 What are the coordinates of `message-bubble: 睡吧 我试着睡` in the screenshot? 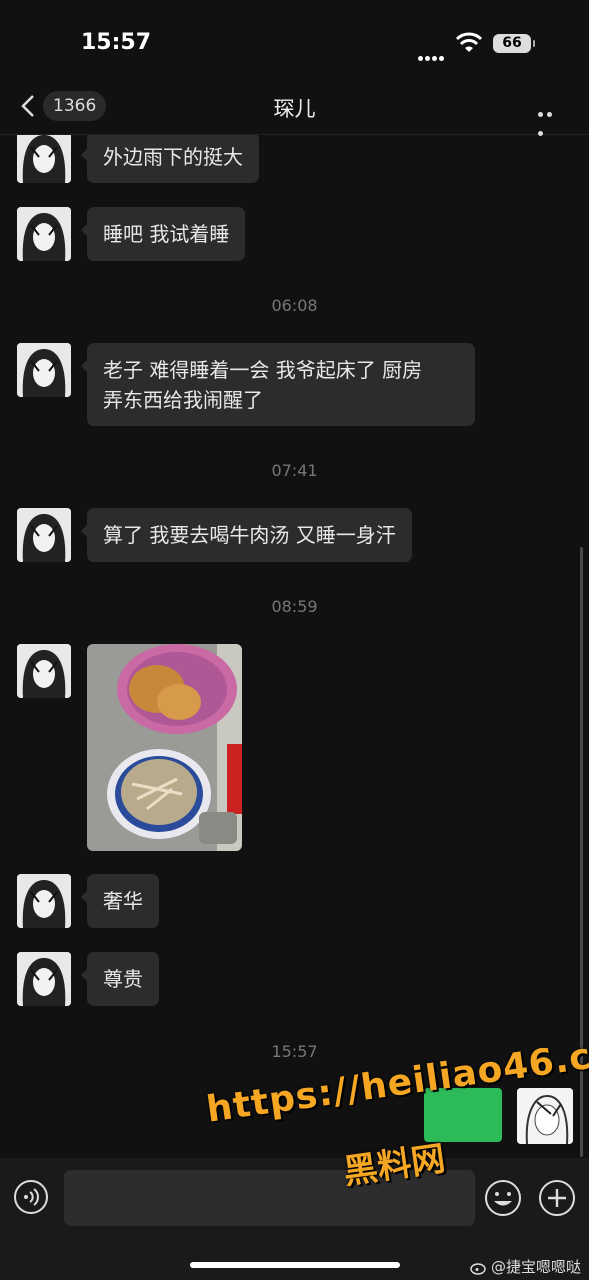 It's located at (163, 234).